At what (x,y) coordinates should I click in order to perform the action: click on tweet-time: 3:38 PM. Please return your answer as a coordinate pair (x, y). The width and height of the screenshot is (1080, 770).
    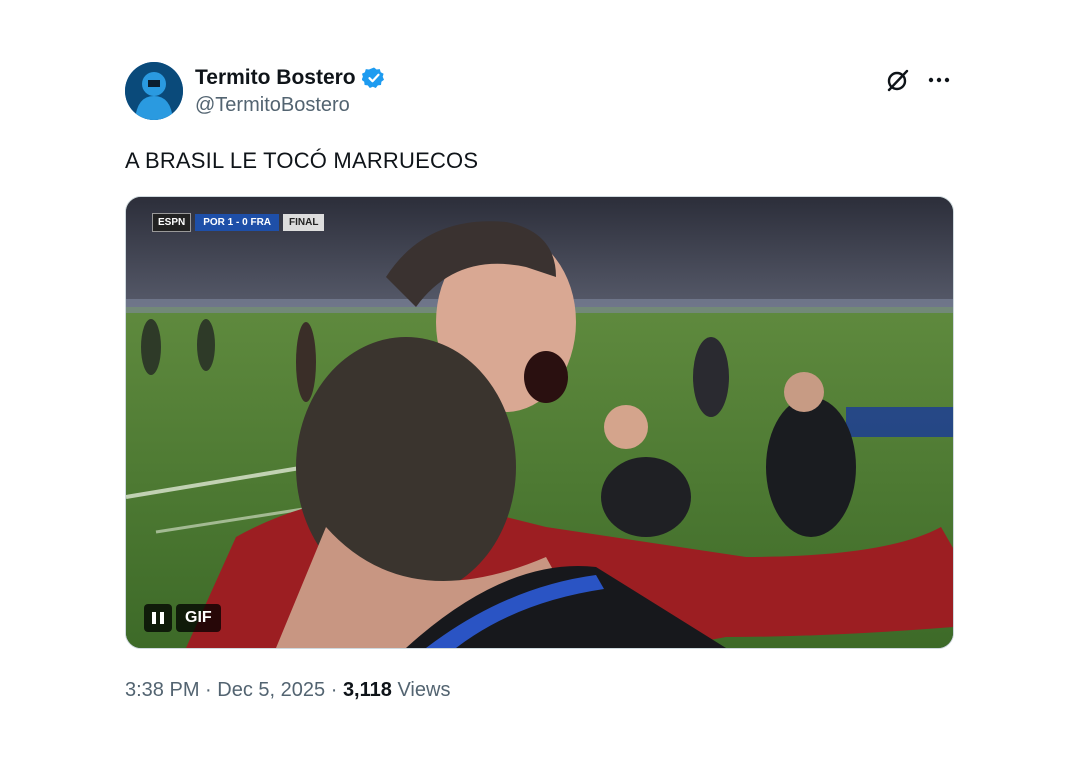
    Looking at the image, I should click on (162, 690).